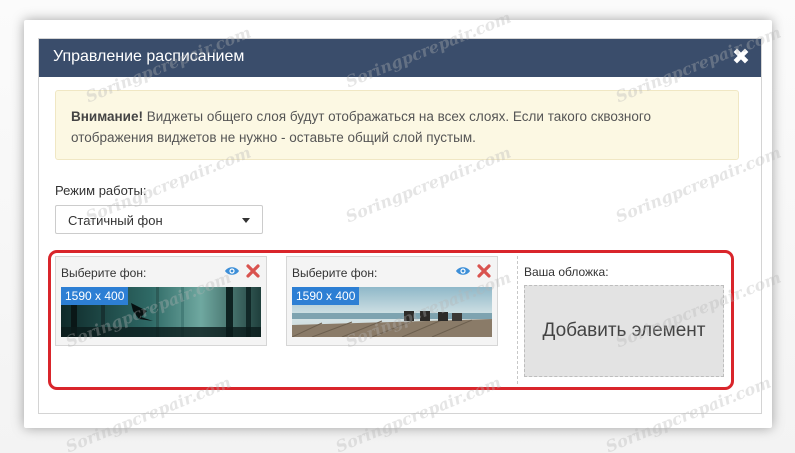 The image size is (795, 453). What do you see at coordinates (101, 190) in the screenshot?
I see `mode-label: Режим работы:` at bounding box center [101, 190].